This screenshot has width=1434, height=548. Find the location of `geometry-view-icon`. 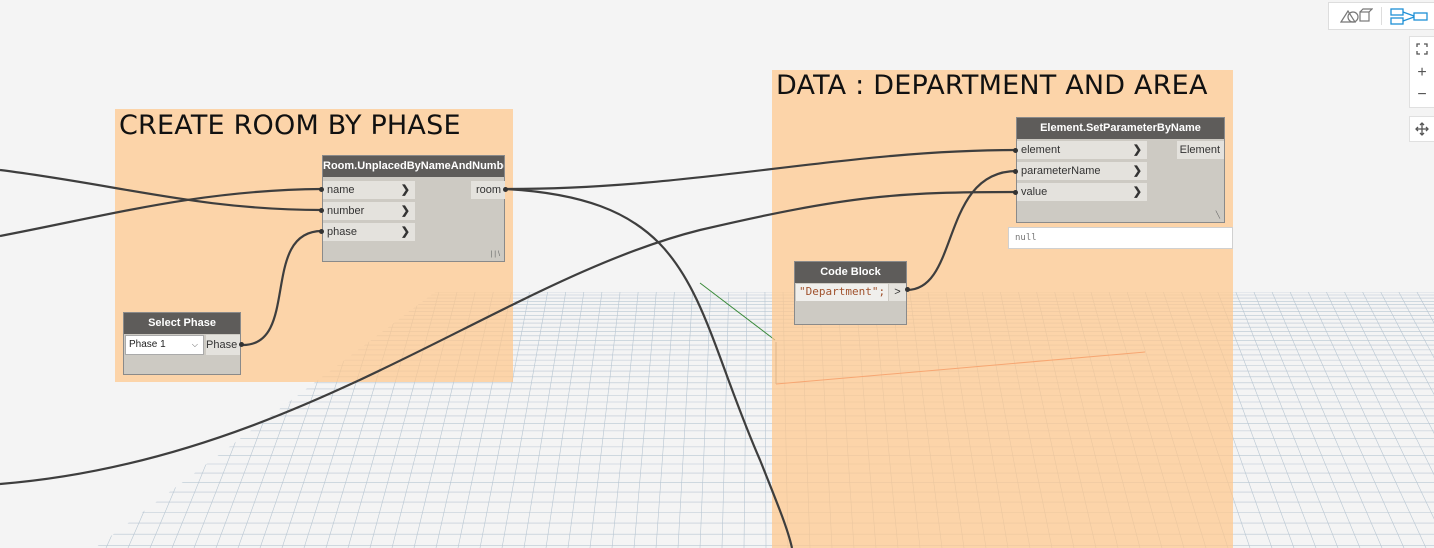

geometry-view-icon is located at coordinates (1356, 15).